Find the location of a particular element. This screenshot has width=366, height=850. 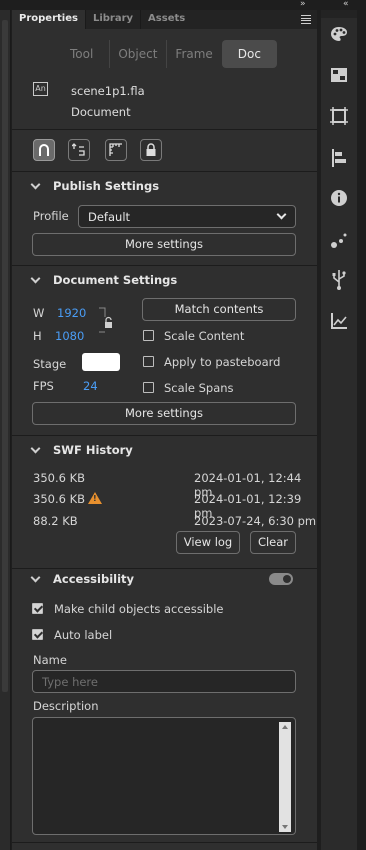

rulers-icon is located at coordinates (116, 150).